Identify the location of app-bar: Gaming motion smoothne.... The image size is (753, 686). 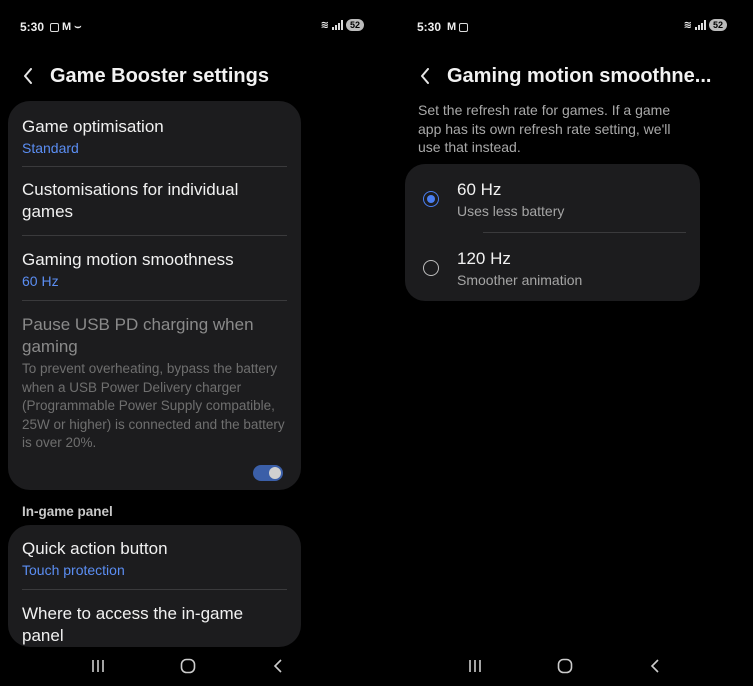
(579, 76).